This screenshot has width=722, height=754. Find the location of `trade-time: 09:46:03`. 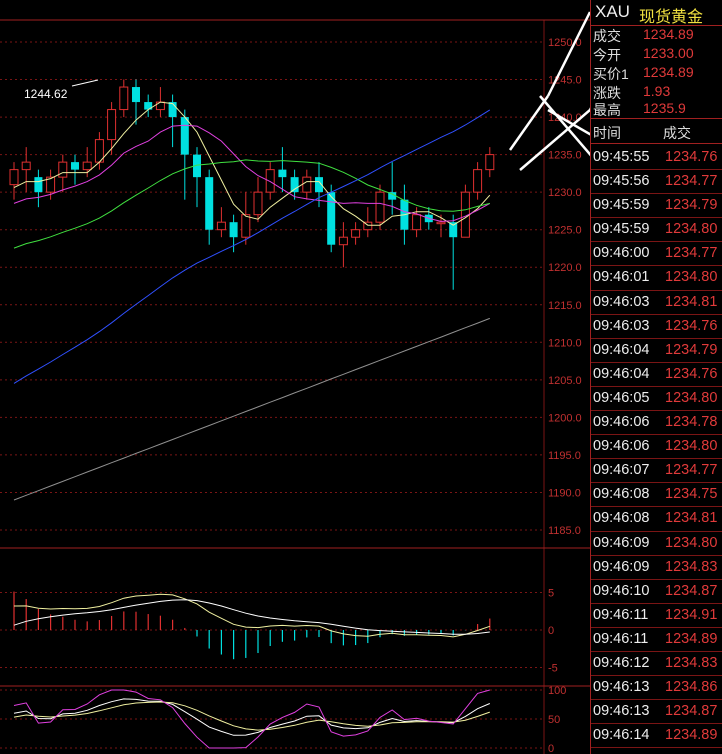

trade-time: 09:46:03 is located at coordinates (621, 325).